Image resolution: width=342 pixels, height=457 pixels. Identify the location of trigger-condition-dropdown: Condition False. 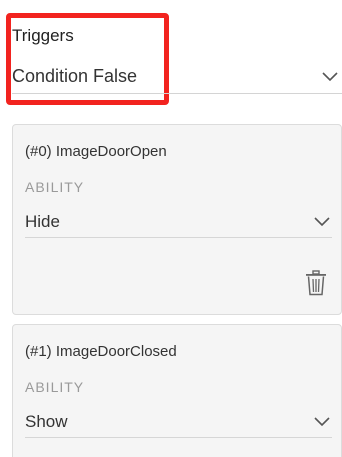
(177, 79).